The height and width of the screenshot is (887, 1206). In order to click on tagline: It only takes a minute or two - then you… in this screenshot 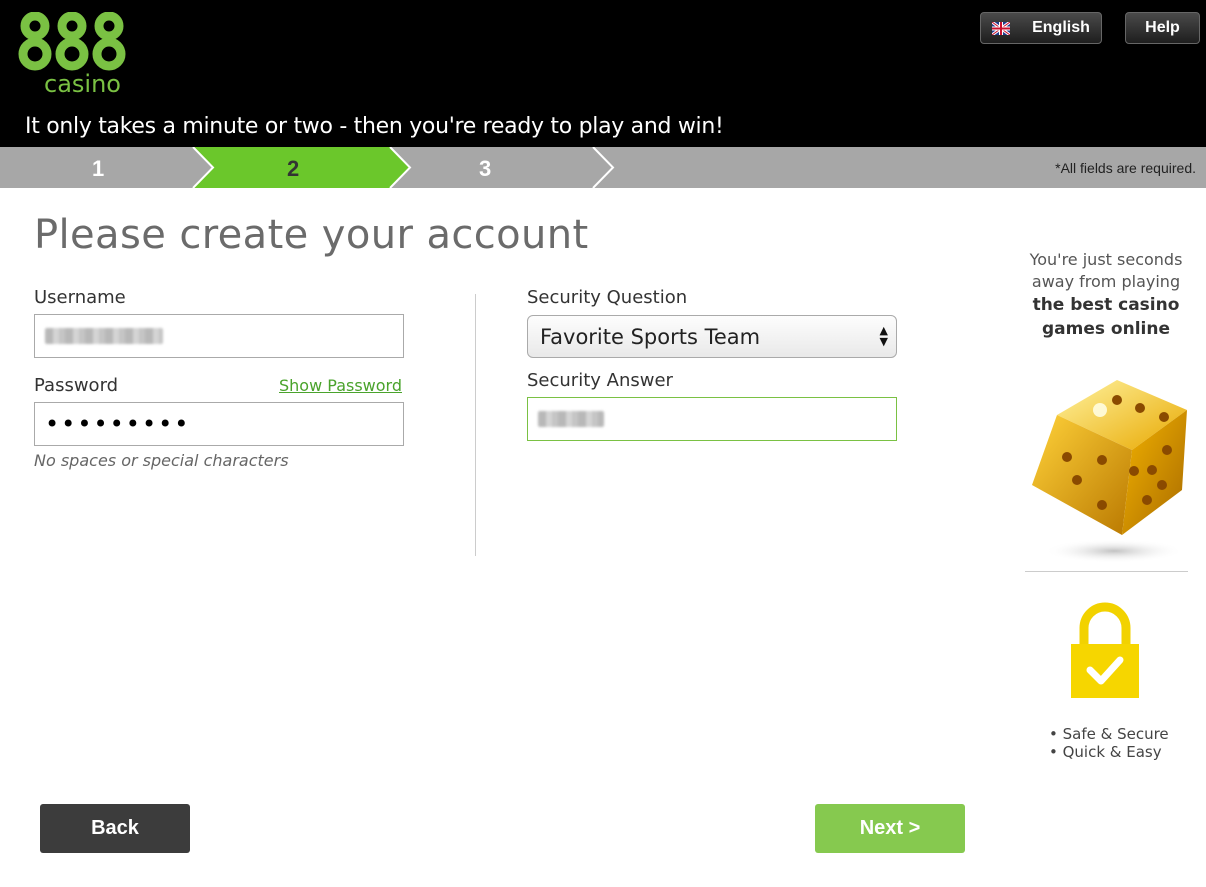, I will do `click(374, 126)`.